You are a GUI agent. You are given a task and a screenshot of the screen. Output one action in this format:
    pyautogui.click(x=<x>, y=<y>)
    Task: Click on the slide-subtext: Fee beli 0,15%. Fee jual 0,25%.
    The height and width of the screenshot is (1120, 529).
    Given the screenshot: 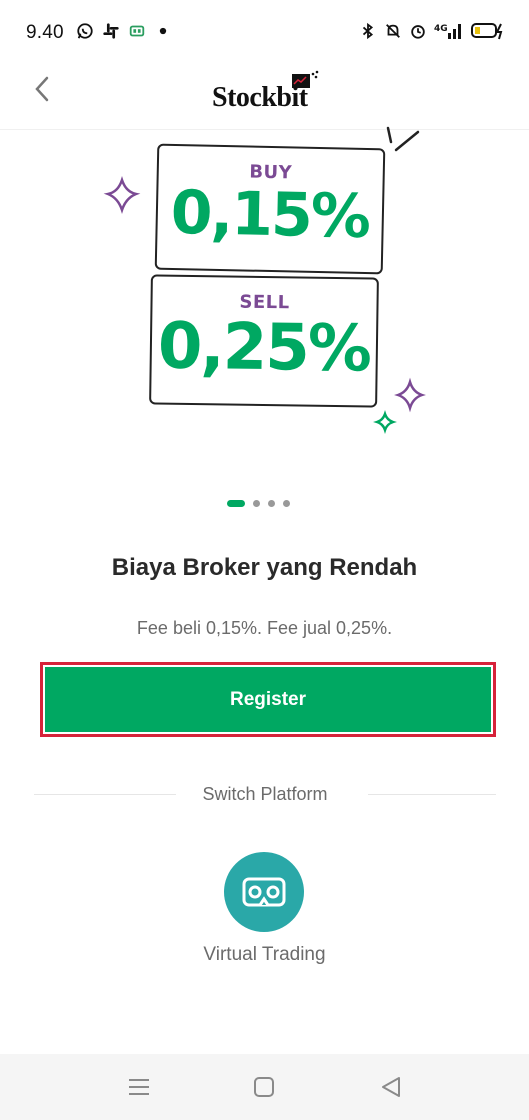 What is the action you would take?
    pyautogui.click(x=264, y=628)
    